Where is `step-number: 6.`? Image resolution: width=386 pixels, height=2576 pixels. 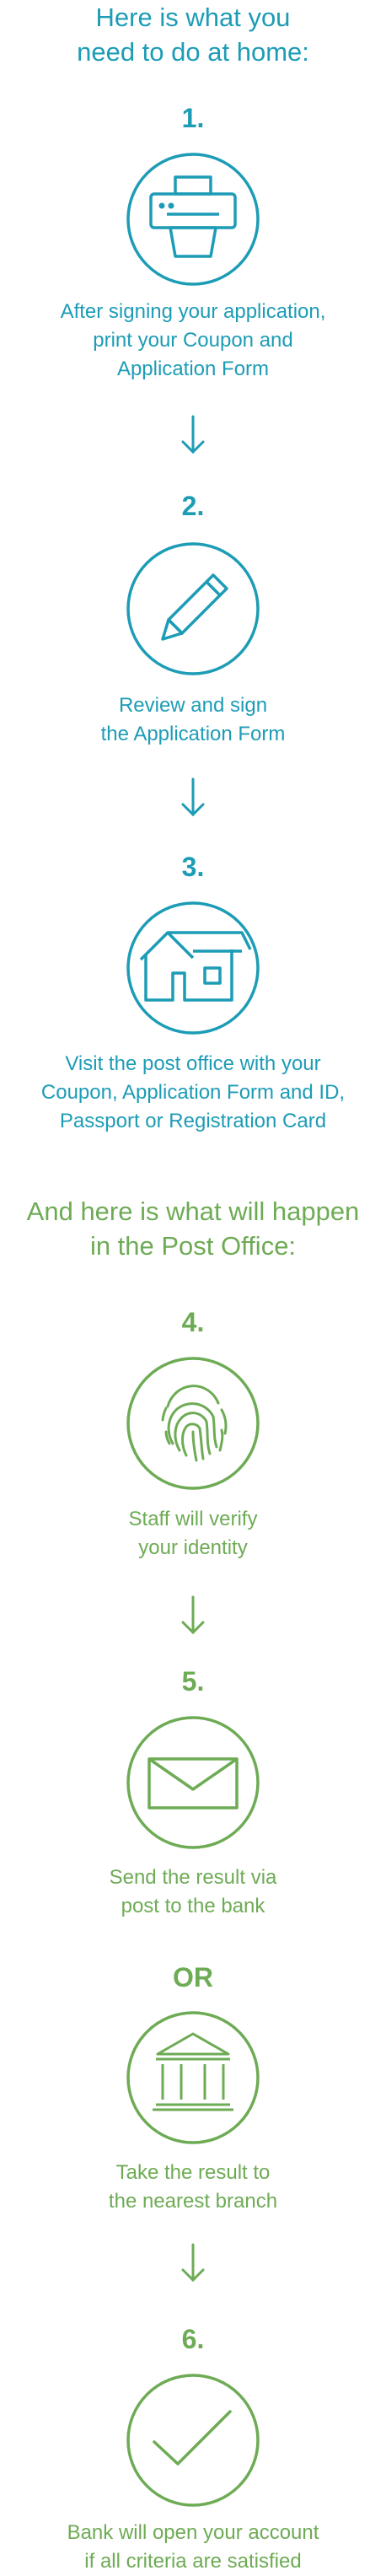 step-number: 6. is located at coordinates (193, 2339).